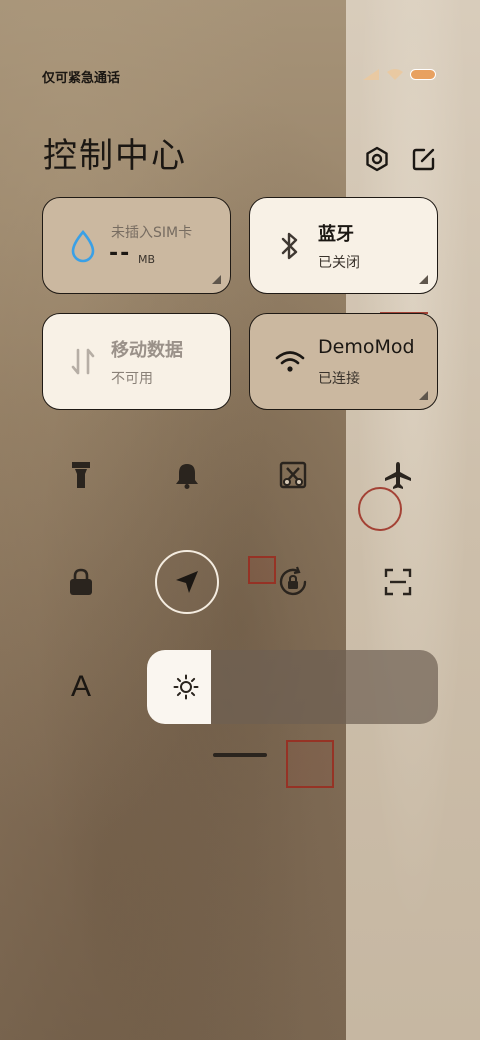 Image resolution: width=480 pixels, height=1040 pixels. Describe the element at coordinates (147, 350) in the screenshot. I see `mobile-data-label: 移动数据` at that location.